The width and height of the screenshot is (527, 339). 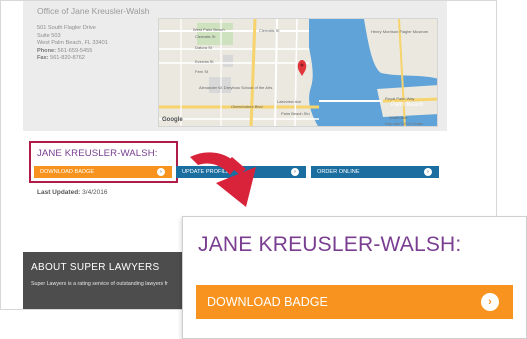 What do you see at coordinates (354, 302) in the screenshot?
I see `download-badge-button-zoomed: DOWNLOAD BADGE ›` at bounding box center [354, 302].